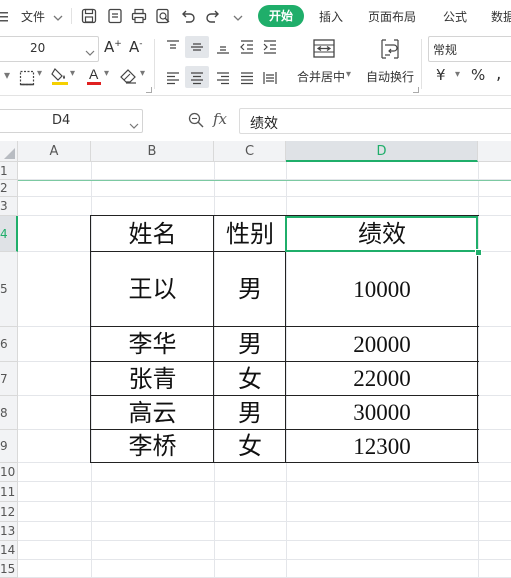 This screenshot has height=578, width=511. What do you see at coordinates (152, 289) in the screenshot?
I see `table-cell: 王以` at bounding box center [152, 289].